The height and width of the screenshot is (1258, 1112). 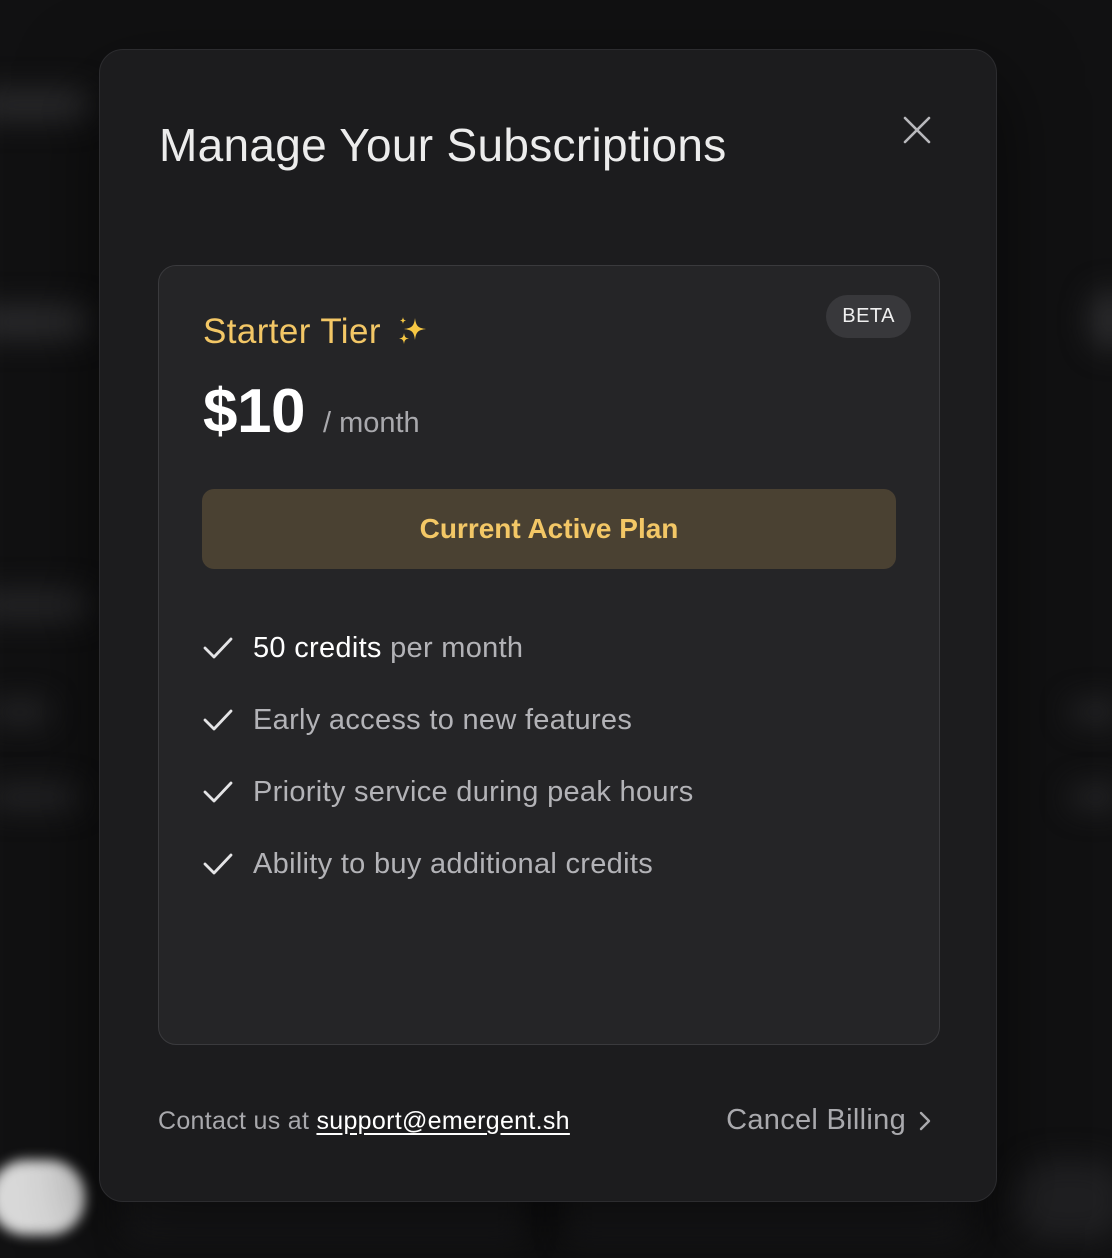 I want to click on feature-item: Ability to buy additional credits, so click(x=448, y=864).